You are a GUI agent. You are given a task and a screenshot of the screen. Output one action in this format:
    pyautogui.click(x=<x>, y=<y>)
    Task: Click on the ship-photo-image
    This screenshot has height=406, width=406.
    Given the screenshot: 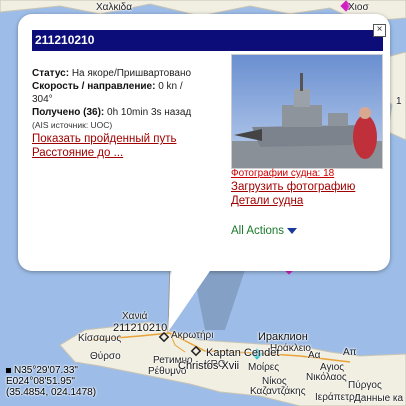 What is the action you would take?
    pyautogui.click(x=307, y=111)
    